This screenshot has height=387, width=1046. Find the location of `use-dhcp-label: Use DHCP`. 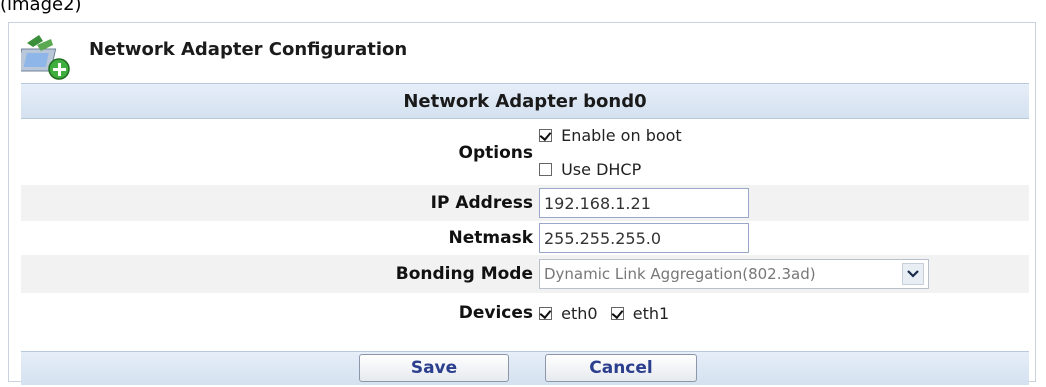

use-dhcp-label: Use DHCP is located at coordinates (601, 169).